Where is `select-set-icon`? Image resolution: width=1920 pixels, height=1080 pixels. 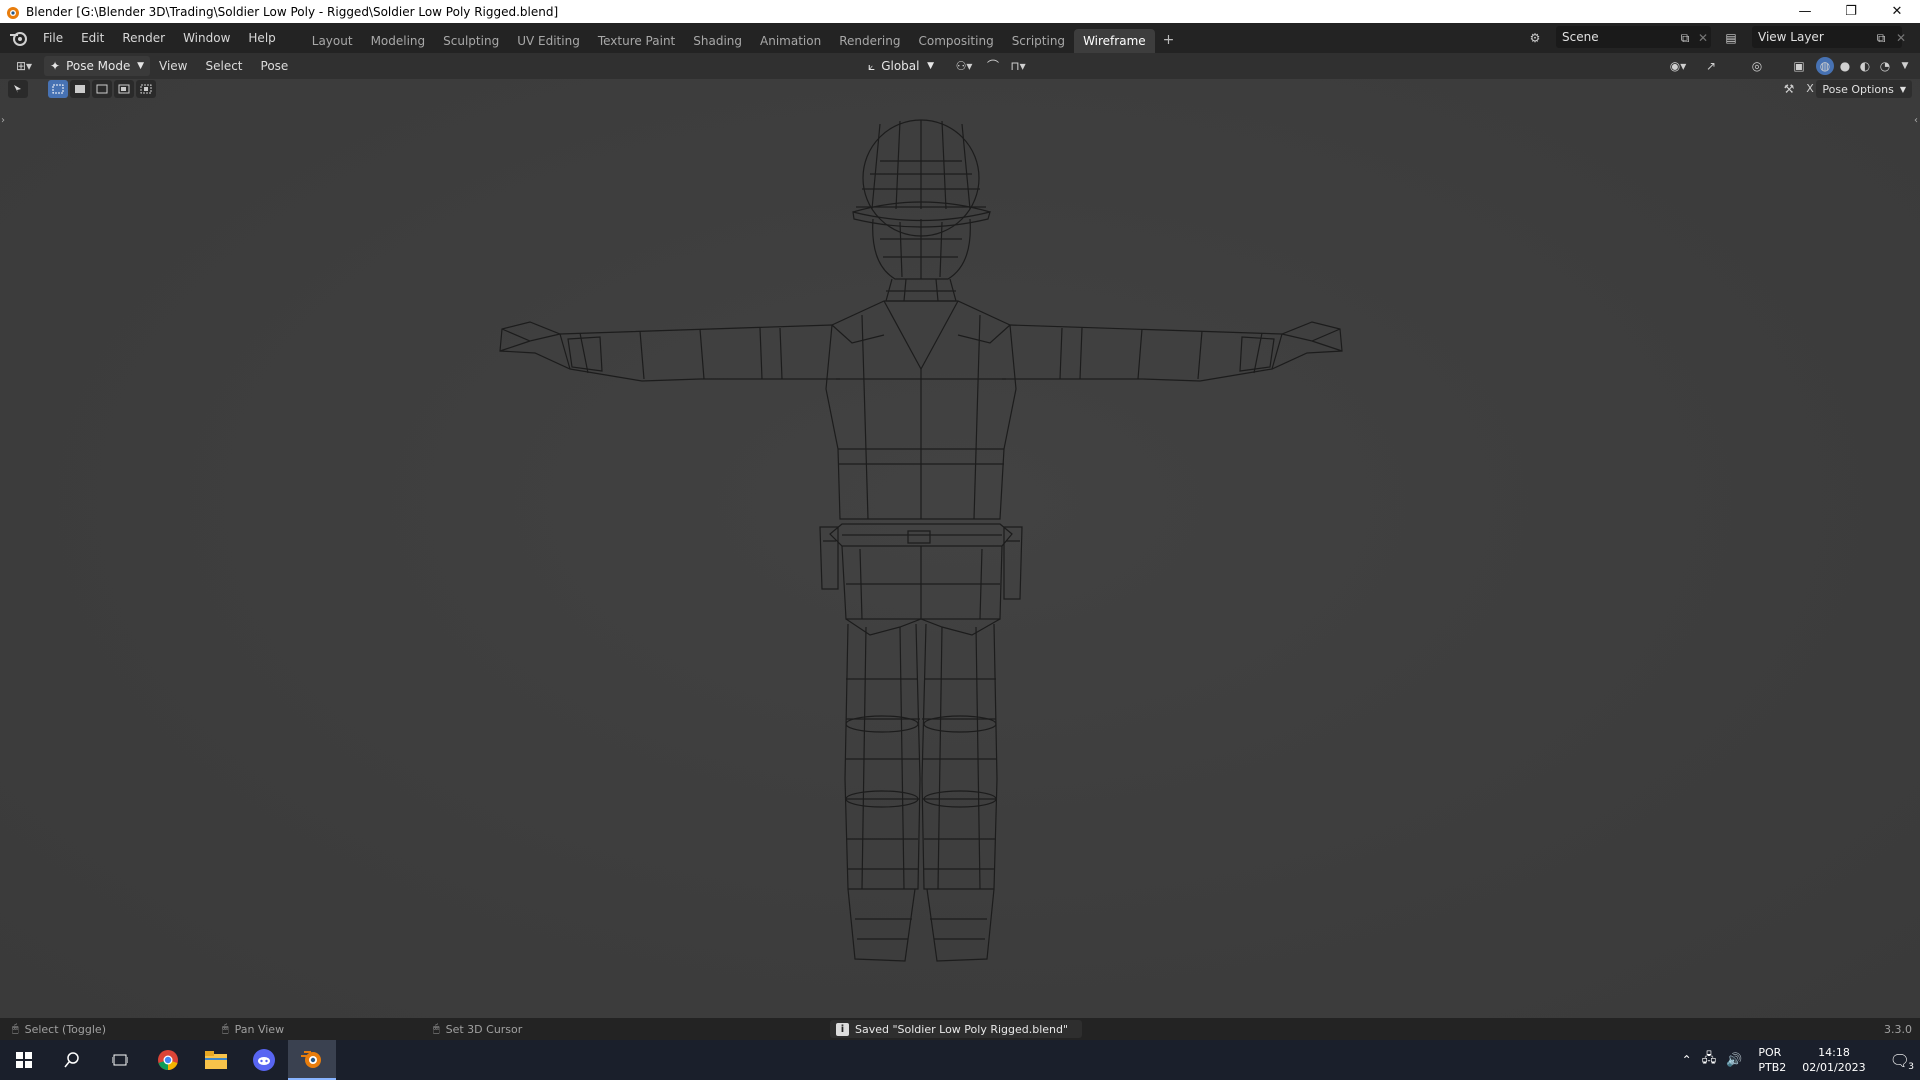
select-set-icon is located at coordinates (58, 89).